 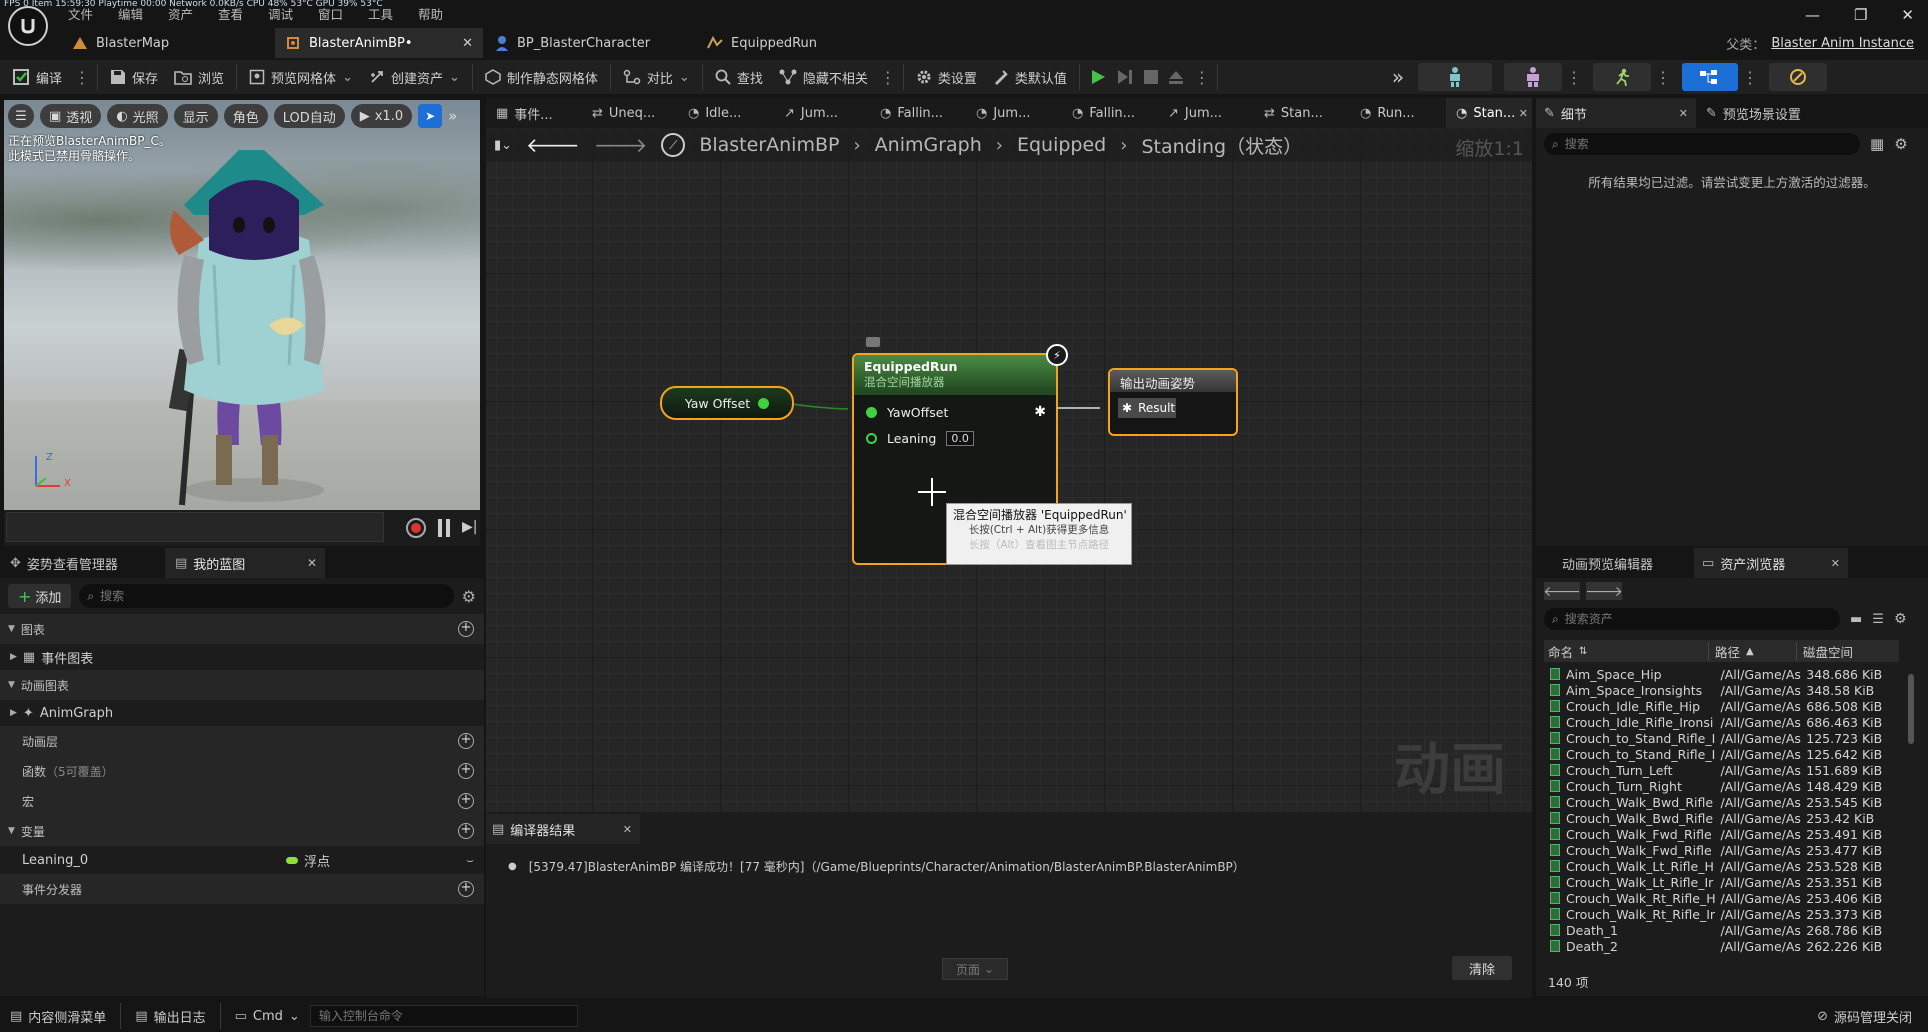 What do you see at coordinates (1753, 651) in the screenshot?
I see `column-header-path: 路径 ▲` at bounding box center [1753, 651].